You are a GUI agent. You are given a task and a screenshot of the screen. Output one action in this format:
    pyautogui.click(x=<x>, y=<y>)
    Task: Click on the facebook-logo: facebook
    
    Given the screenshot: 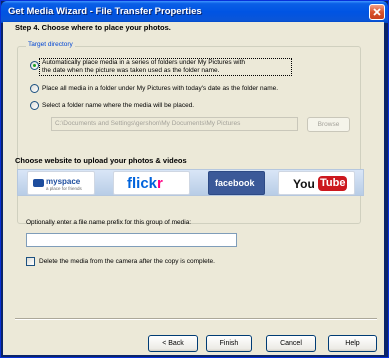 What is the action you would take?
    pyautogui.click(x=235, y=183)
    